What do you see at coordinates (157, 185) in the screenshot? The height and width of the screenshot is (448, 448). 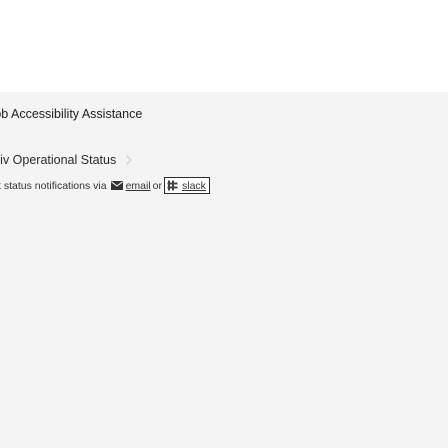 I see `or-text: or` at bounding box center [157, 185].